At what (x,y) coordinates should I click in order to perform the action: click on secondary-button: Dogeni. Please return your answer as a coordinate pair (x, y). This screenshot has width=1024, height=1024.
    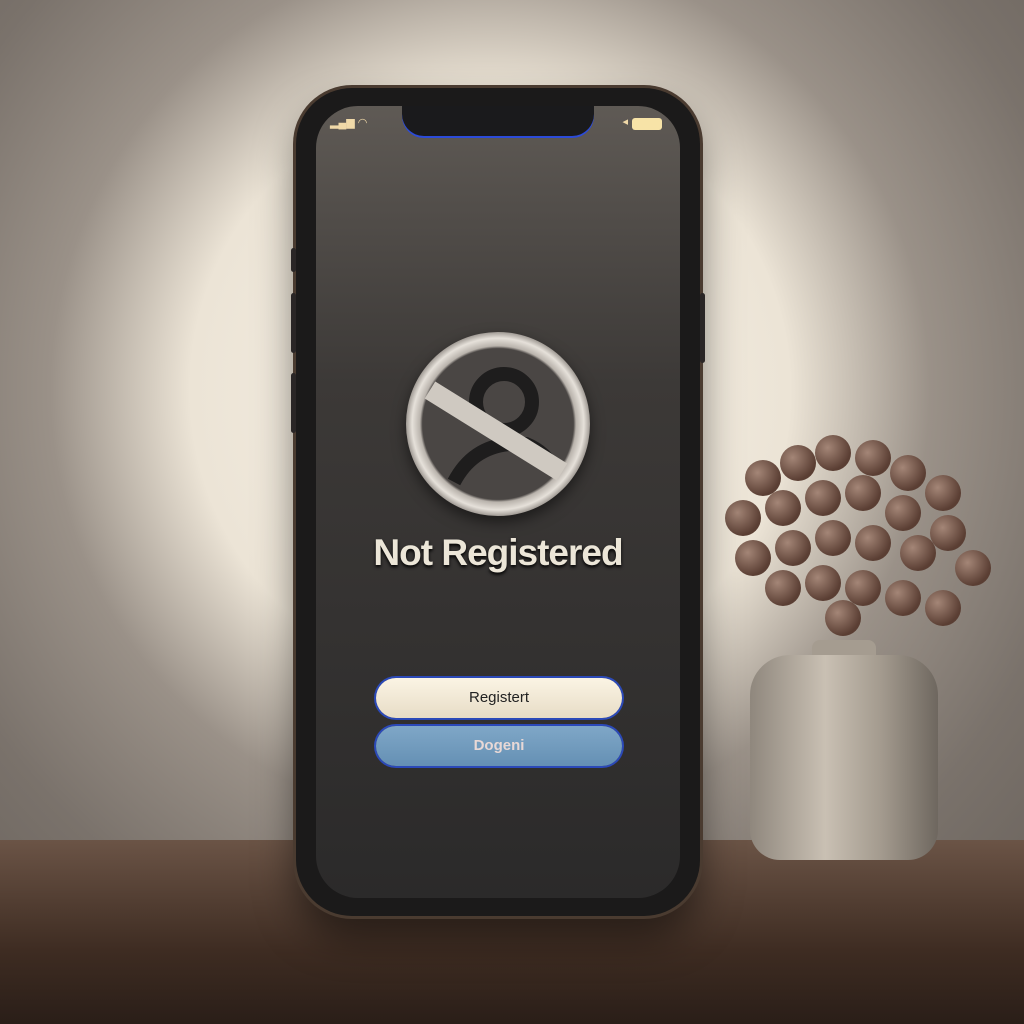
    Looking at the image, I should click on (499, 746).